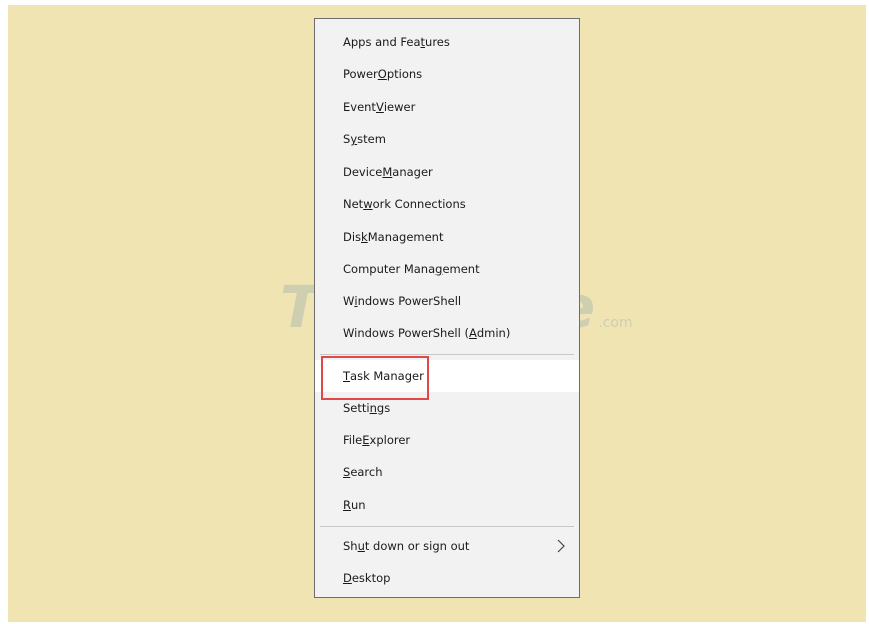 The width and height of the screenshot is (869, 624). I want to click on menu-item-label: ork Connections, so click(419, 204).